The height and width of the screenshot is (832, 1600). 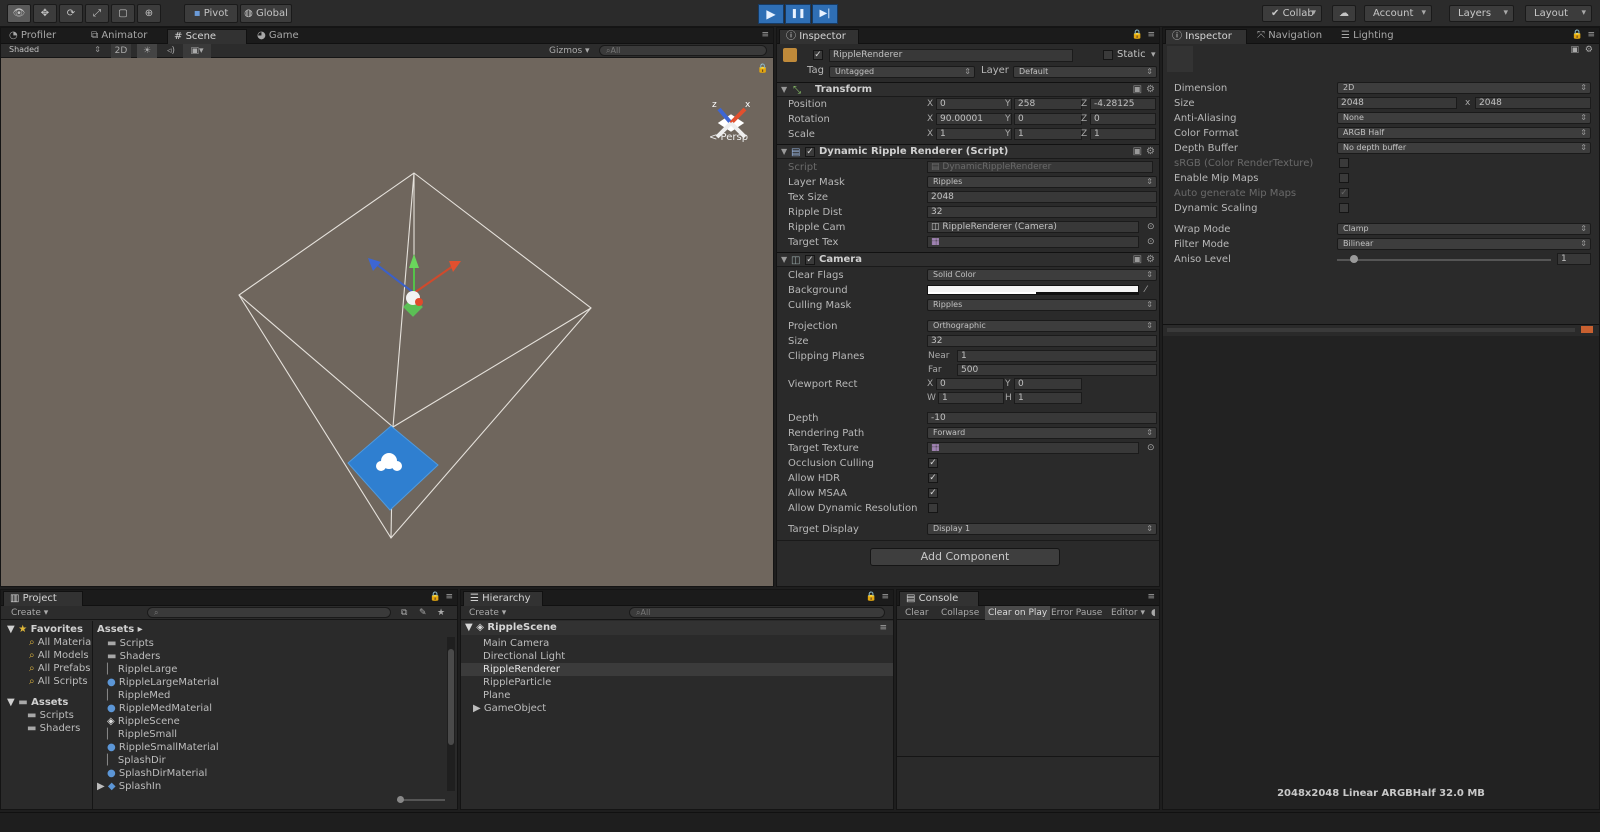 What do you see at coordinates (509, 708) in the screenshot?
I see `hierarchy-item-gameobject: ▶ GameObject` at bounding box center [509, 708].